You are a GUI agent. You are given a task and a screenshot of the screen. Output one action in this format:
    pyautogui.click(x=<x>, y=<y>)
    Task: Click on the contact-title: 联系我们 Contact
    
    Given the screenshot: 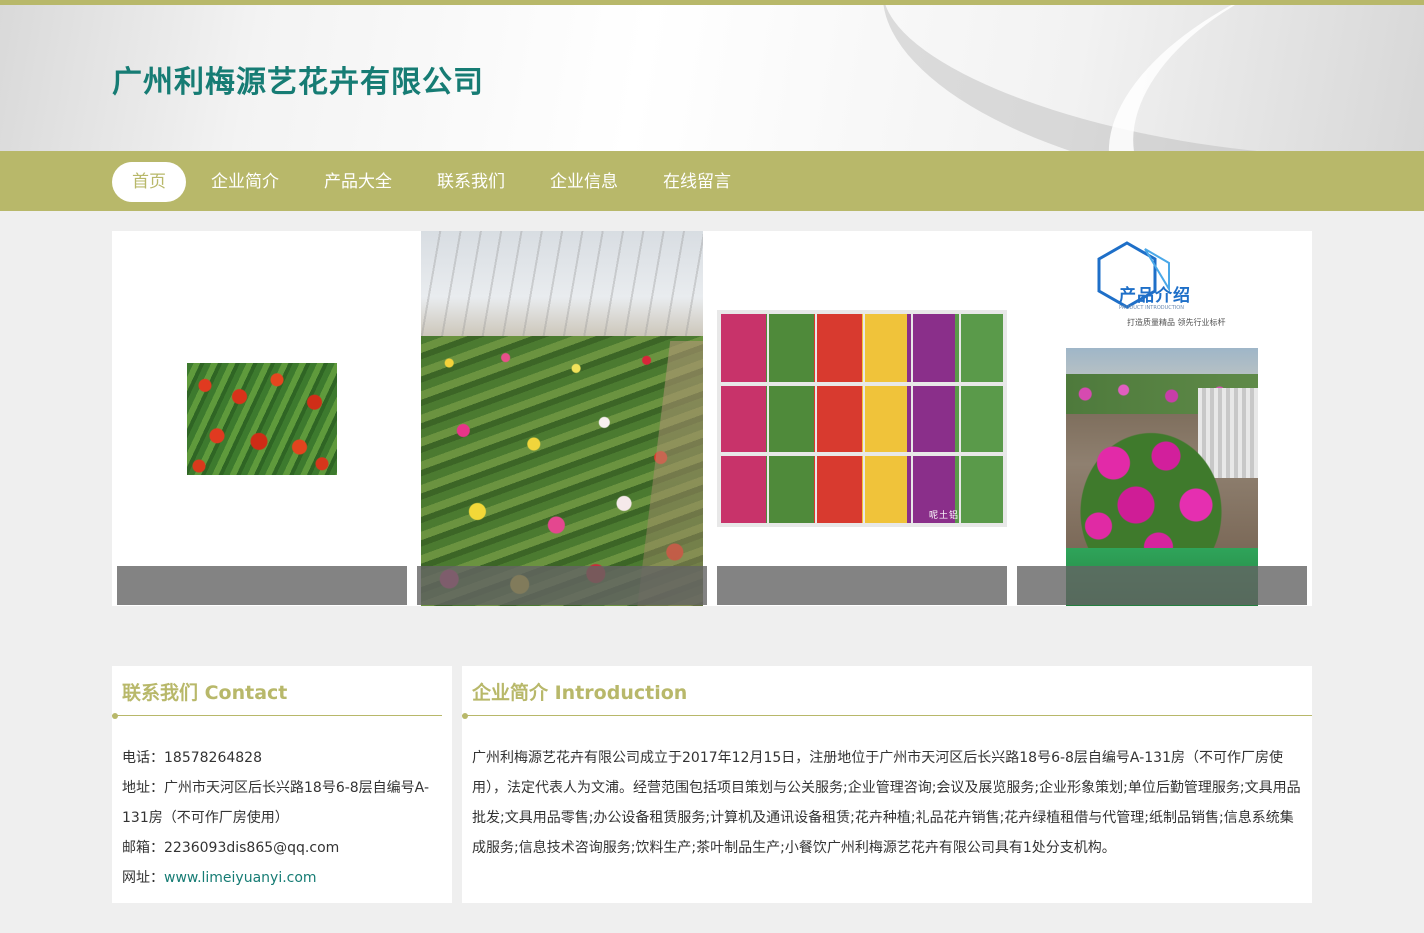 What is the action you would take?
    pyautogui.click(x=205, y=693)
    